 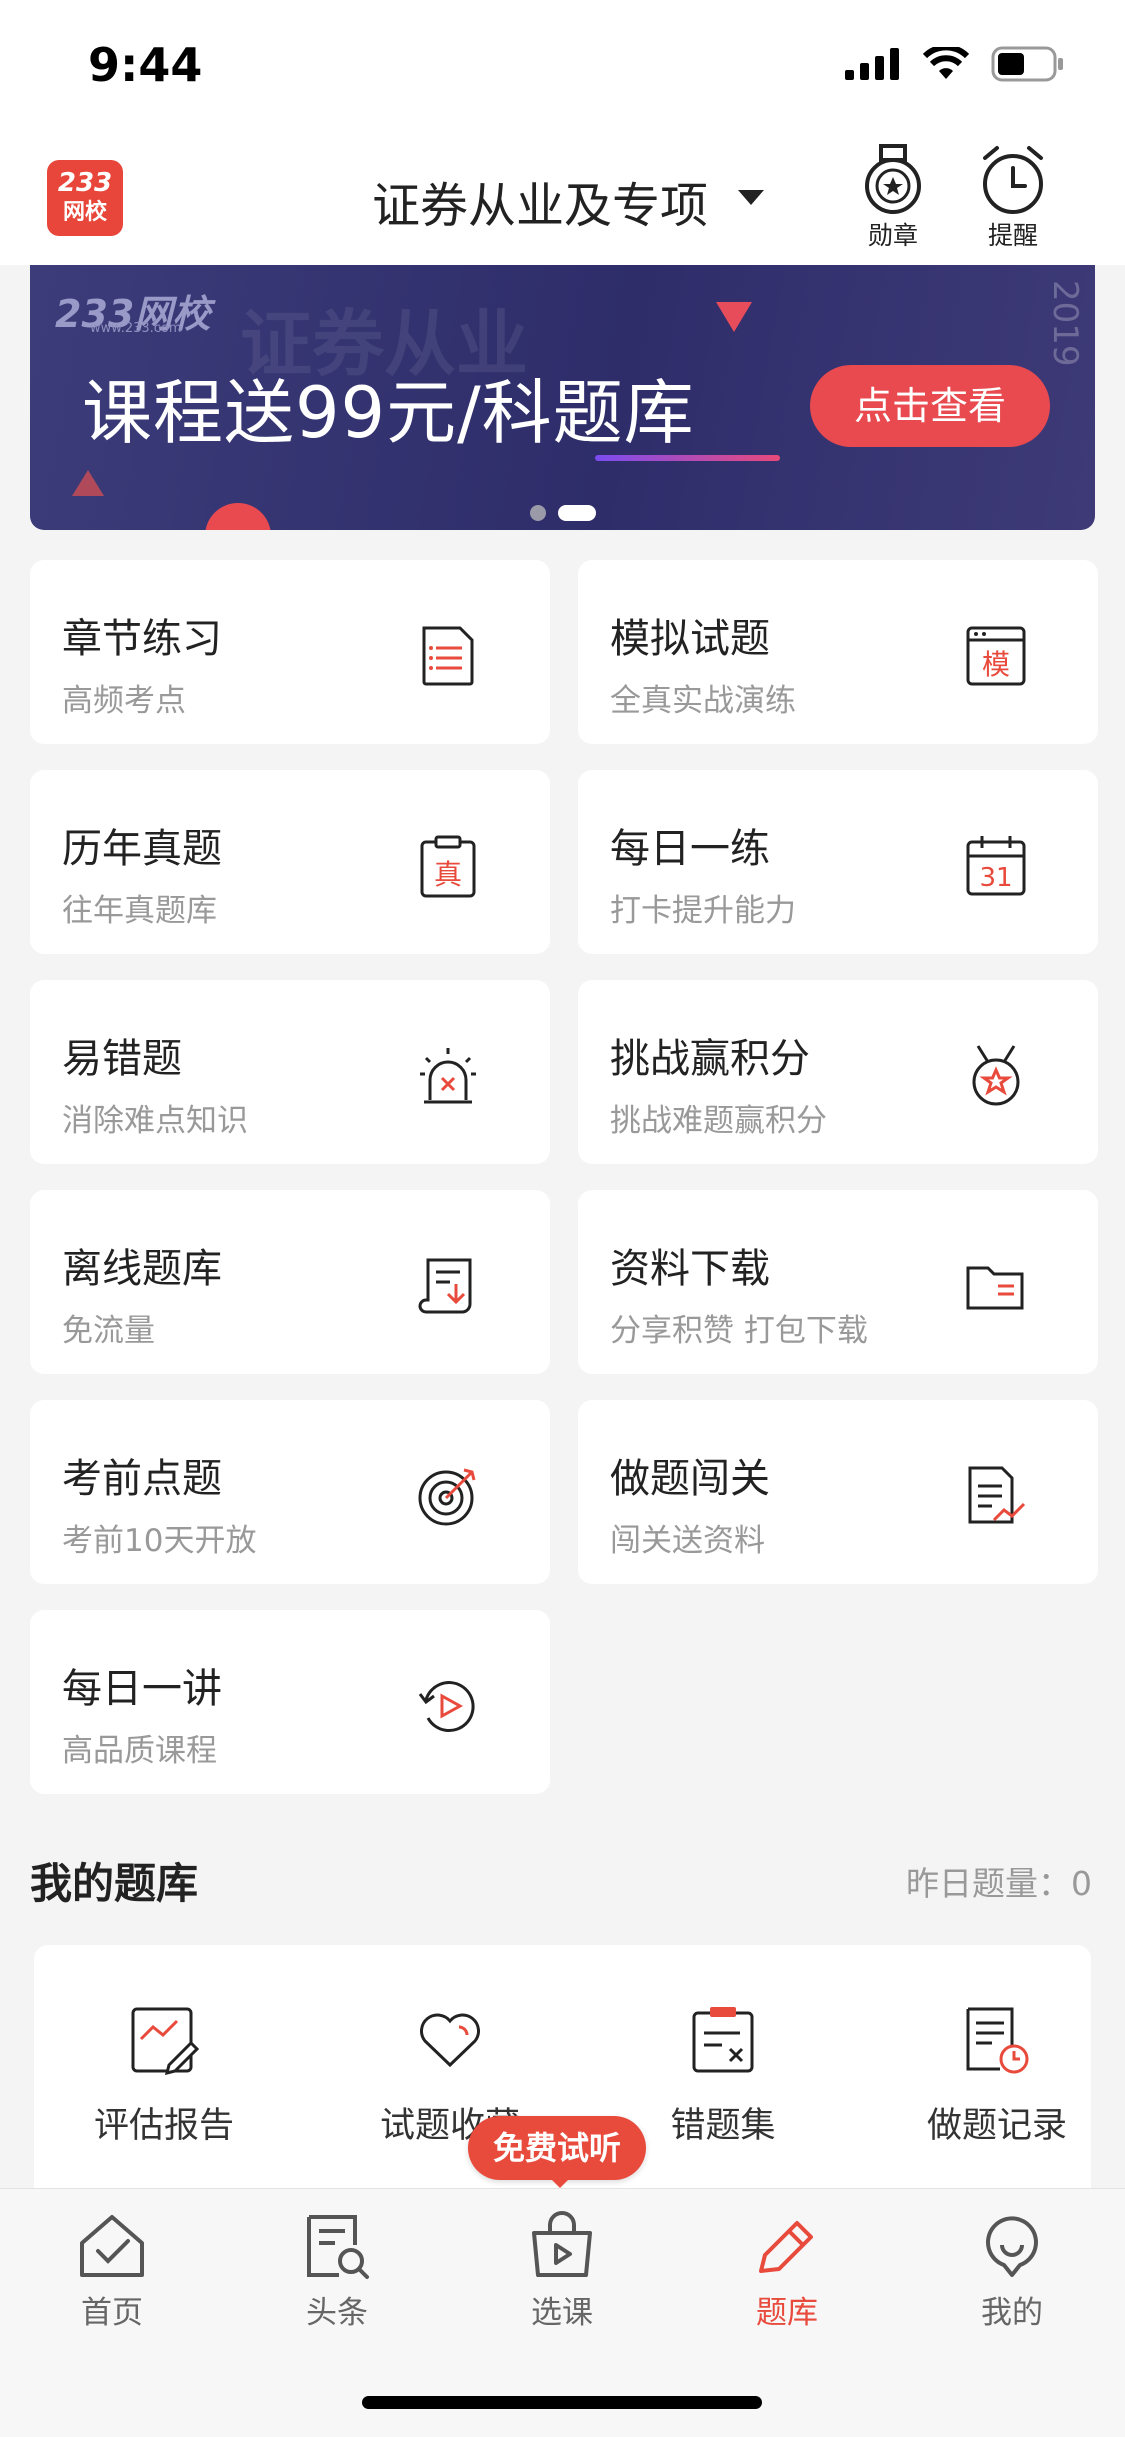 I want to click on calendar-icon-text: 31, so click(x=995, y=878).